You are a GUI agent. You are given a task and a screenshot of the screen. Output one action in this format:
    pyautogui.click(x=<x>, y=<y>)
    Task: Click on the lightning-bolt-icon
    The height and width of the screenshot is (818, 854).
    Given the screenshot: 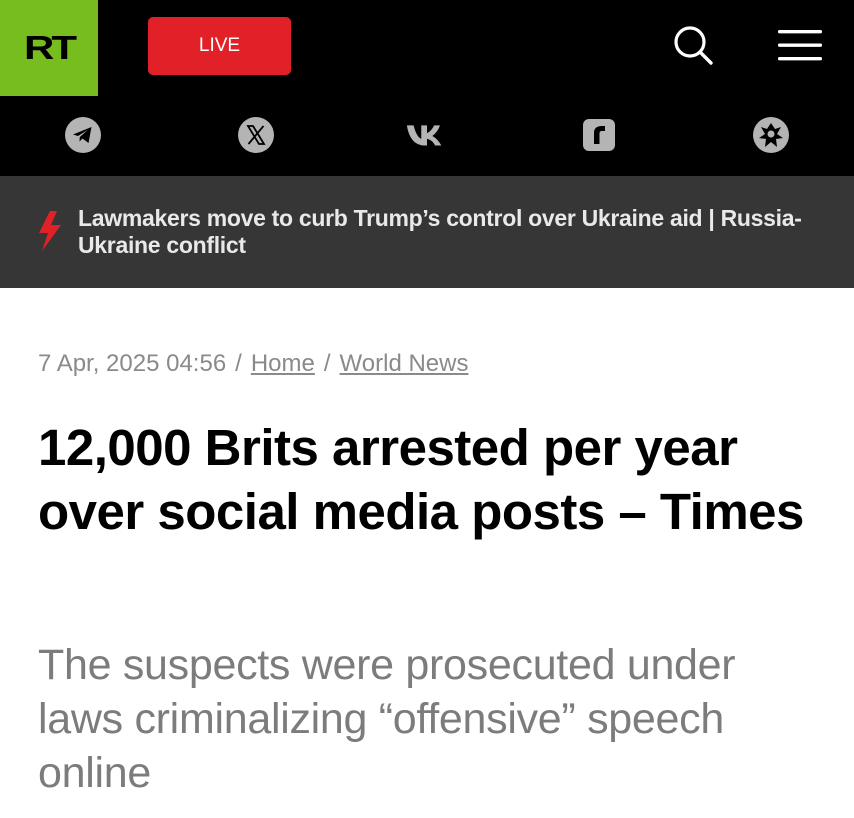 What is the action you would take?
    pyautogui.click(x=50, y=231)
    